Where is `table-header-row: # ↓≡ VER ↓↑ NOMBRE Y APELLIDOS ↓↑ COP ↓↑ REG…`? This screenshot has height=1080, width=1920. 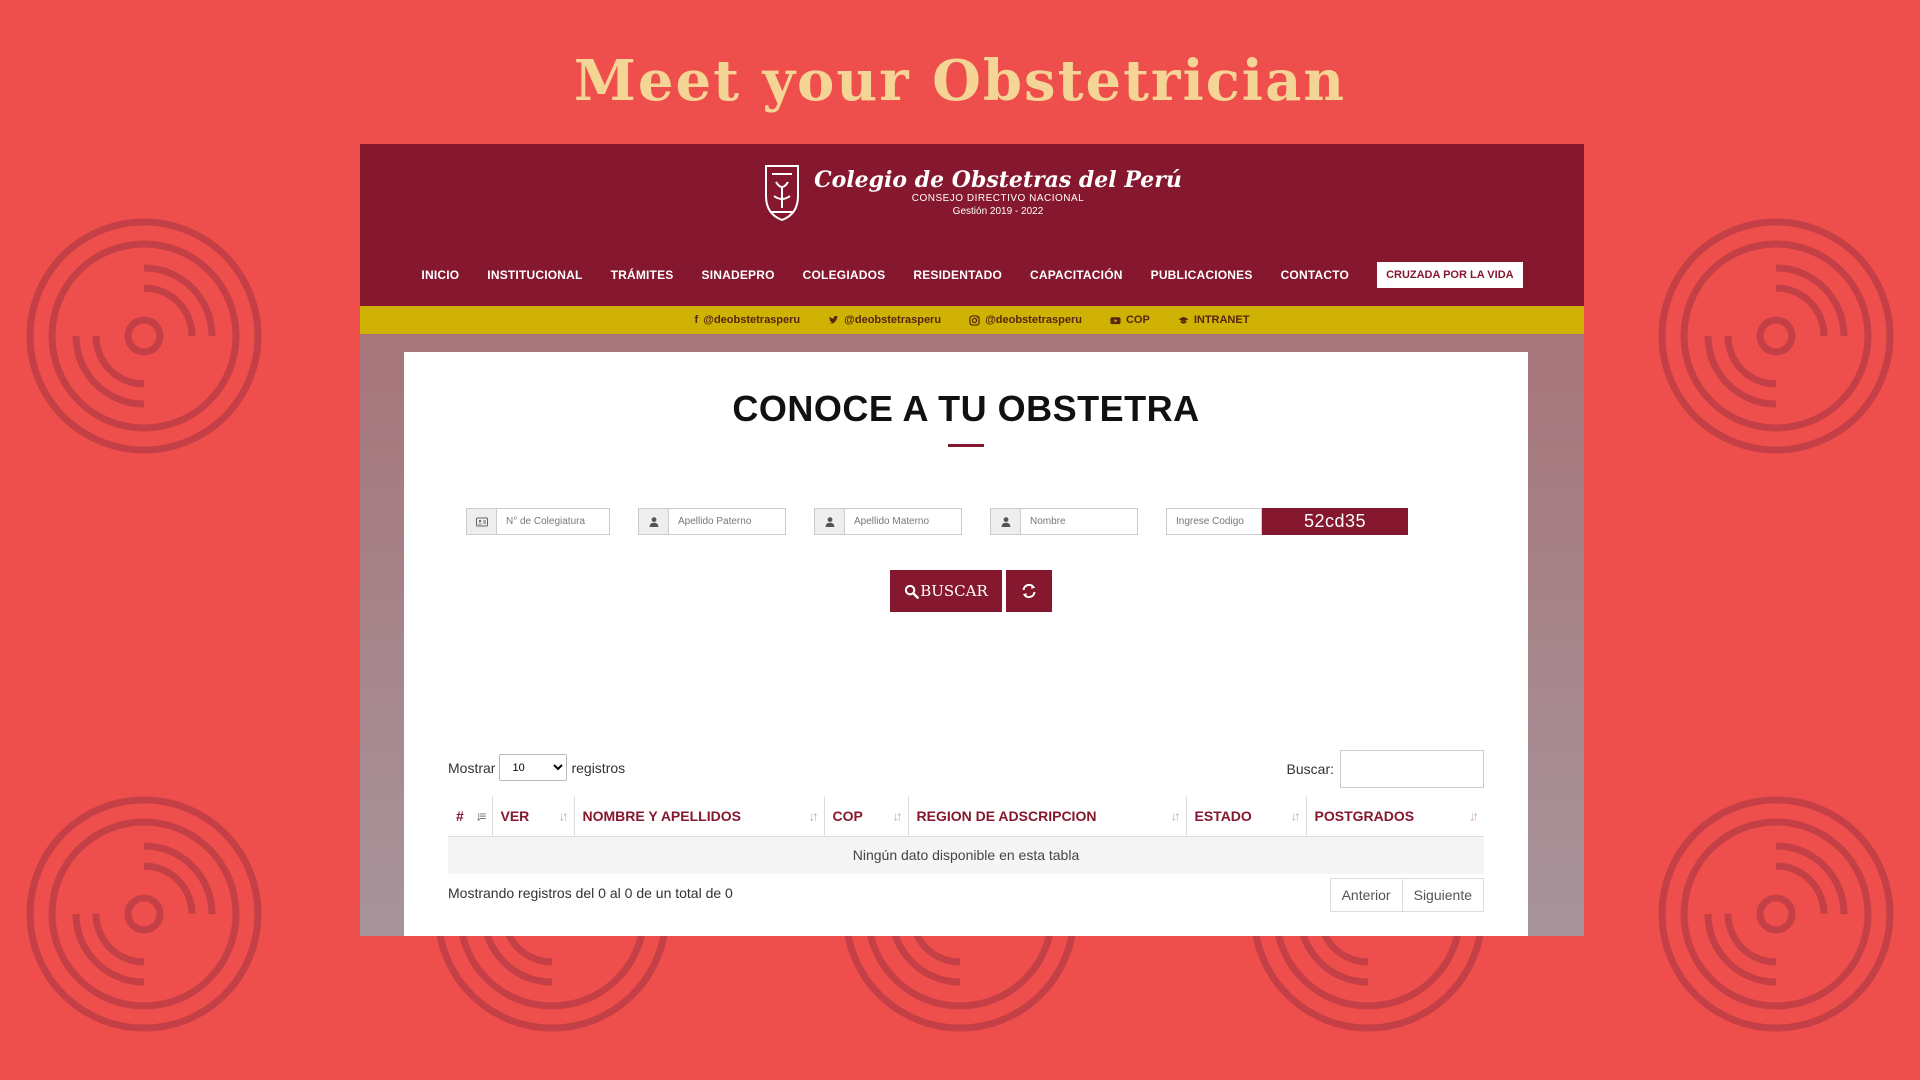
table-header-row: # ↓≡ VER ↓↑ NOMBRE Y APELLIDOS ↓↑ COP ↓↑ REG… is located at coordinates (966, 816).